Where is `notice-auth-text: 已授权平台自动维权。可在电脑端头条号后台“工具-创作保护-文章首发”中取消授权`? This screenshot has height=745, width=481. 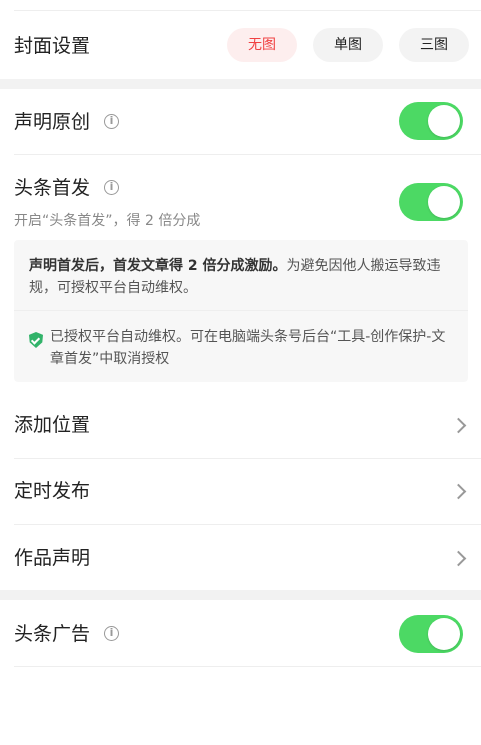
notice-auth-text: 已授权平台自动维权。可在电脑端头条号后台“工具-创作保护-文章首发”中取消授权 is located at coordinates (248, 348).